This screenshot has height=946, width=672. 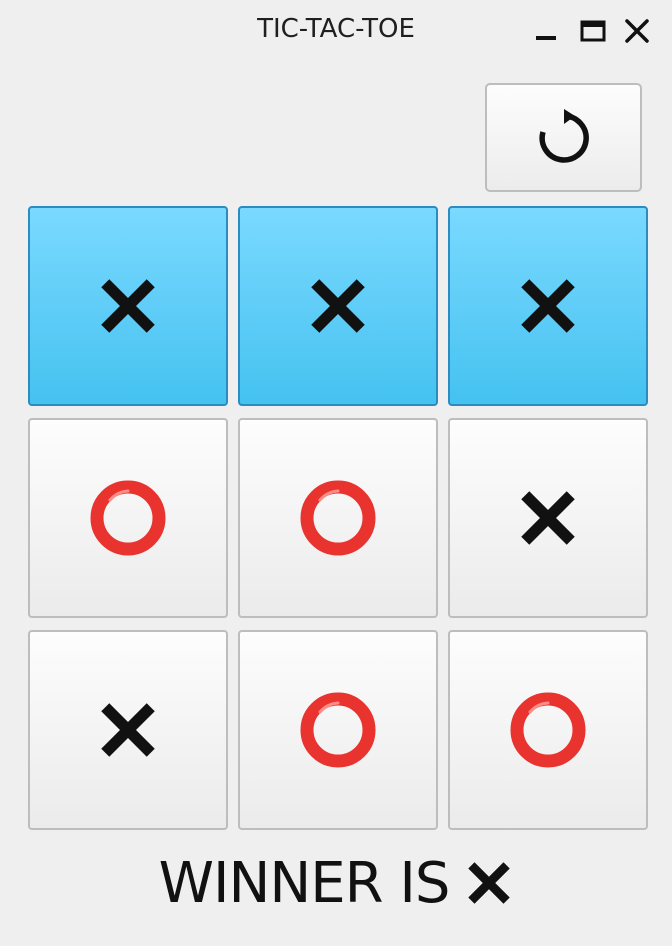 I want to click on game-status: WINNER IS, so click(x=336, y=883).